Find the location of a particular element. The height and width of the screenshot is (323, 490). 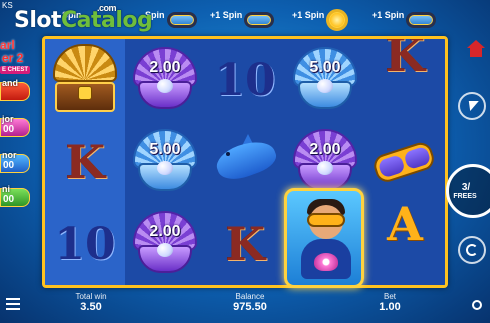

reel-cell-goggles is located at coordinates (405, 162).